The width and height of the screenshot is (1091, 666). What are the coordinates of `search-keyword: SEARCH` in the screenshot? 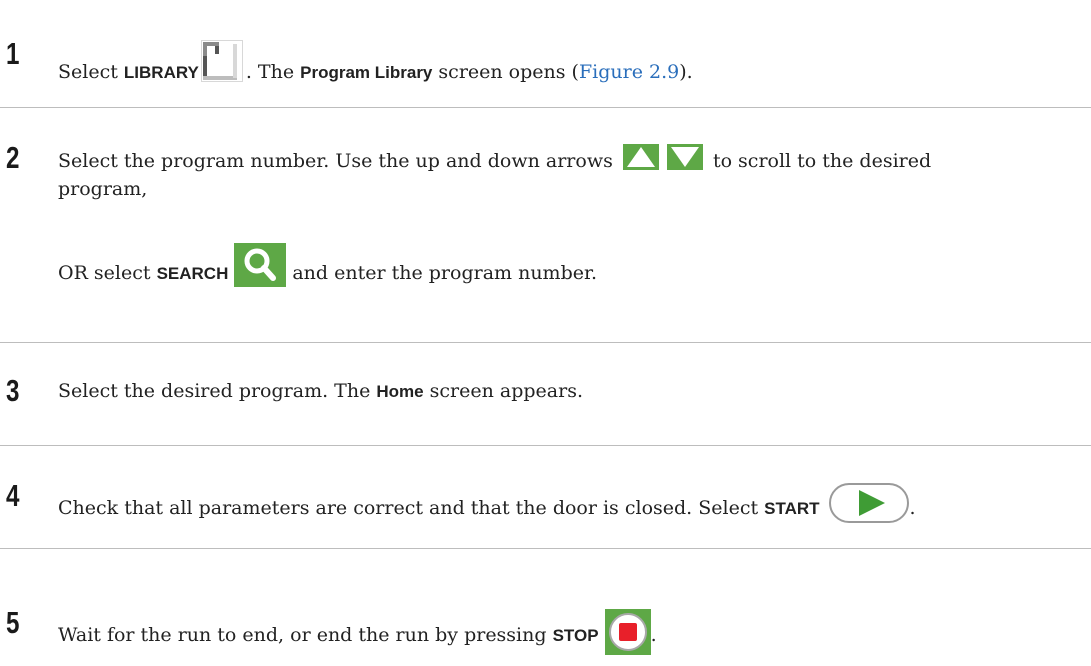 It's located at (192, 273).